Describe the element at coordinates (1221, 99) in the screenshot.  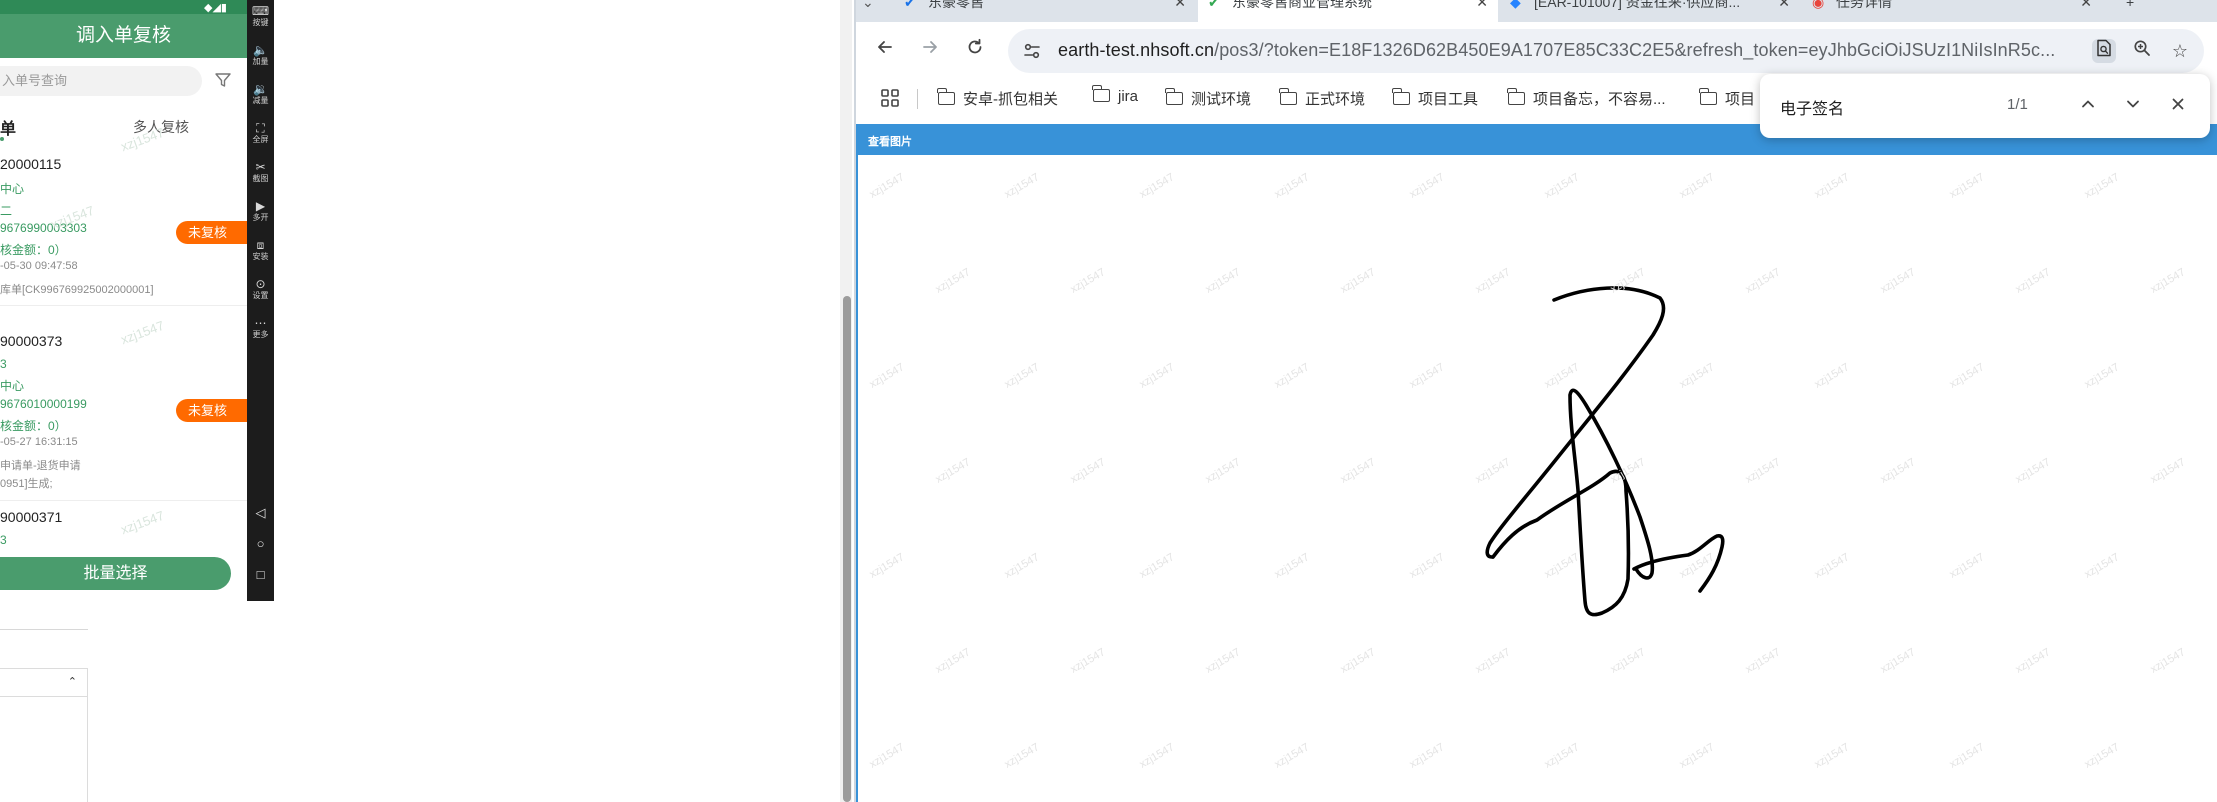
I see `bookmark-label: 测试环境` at that location.